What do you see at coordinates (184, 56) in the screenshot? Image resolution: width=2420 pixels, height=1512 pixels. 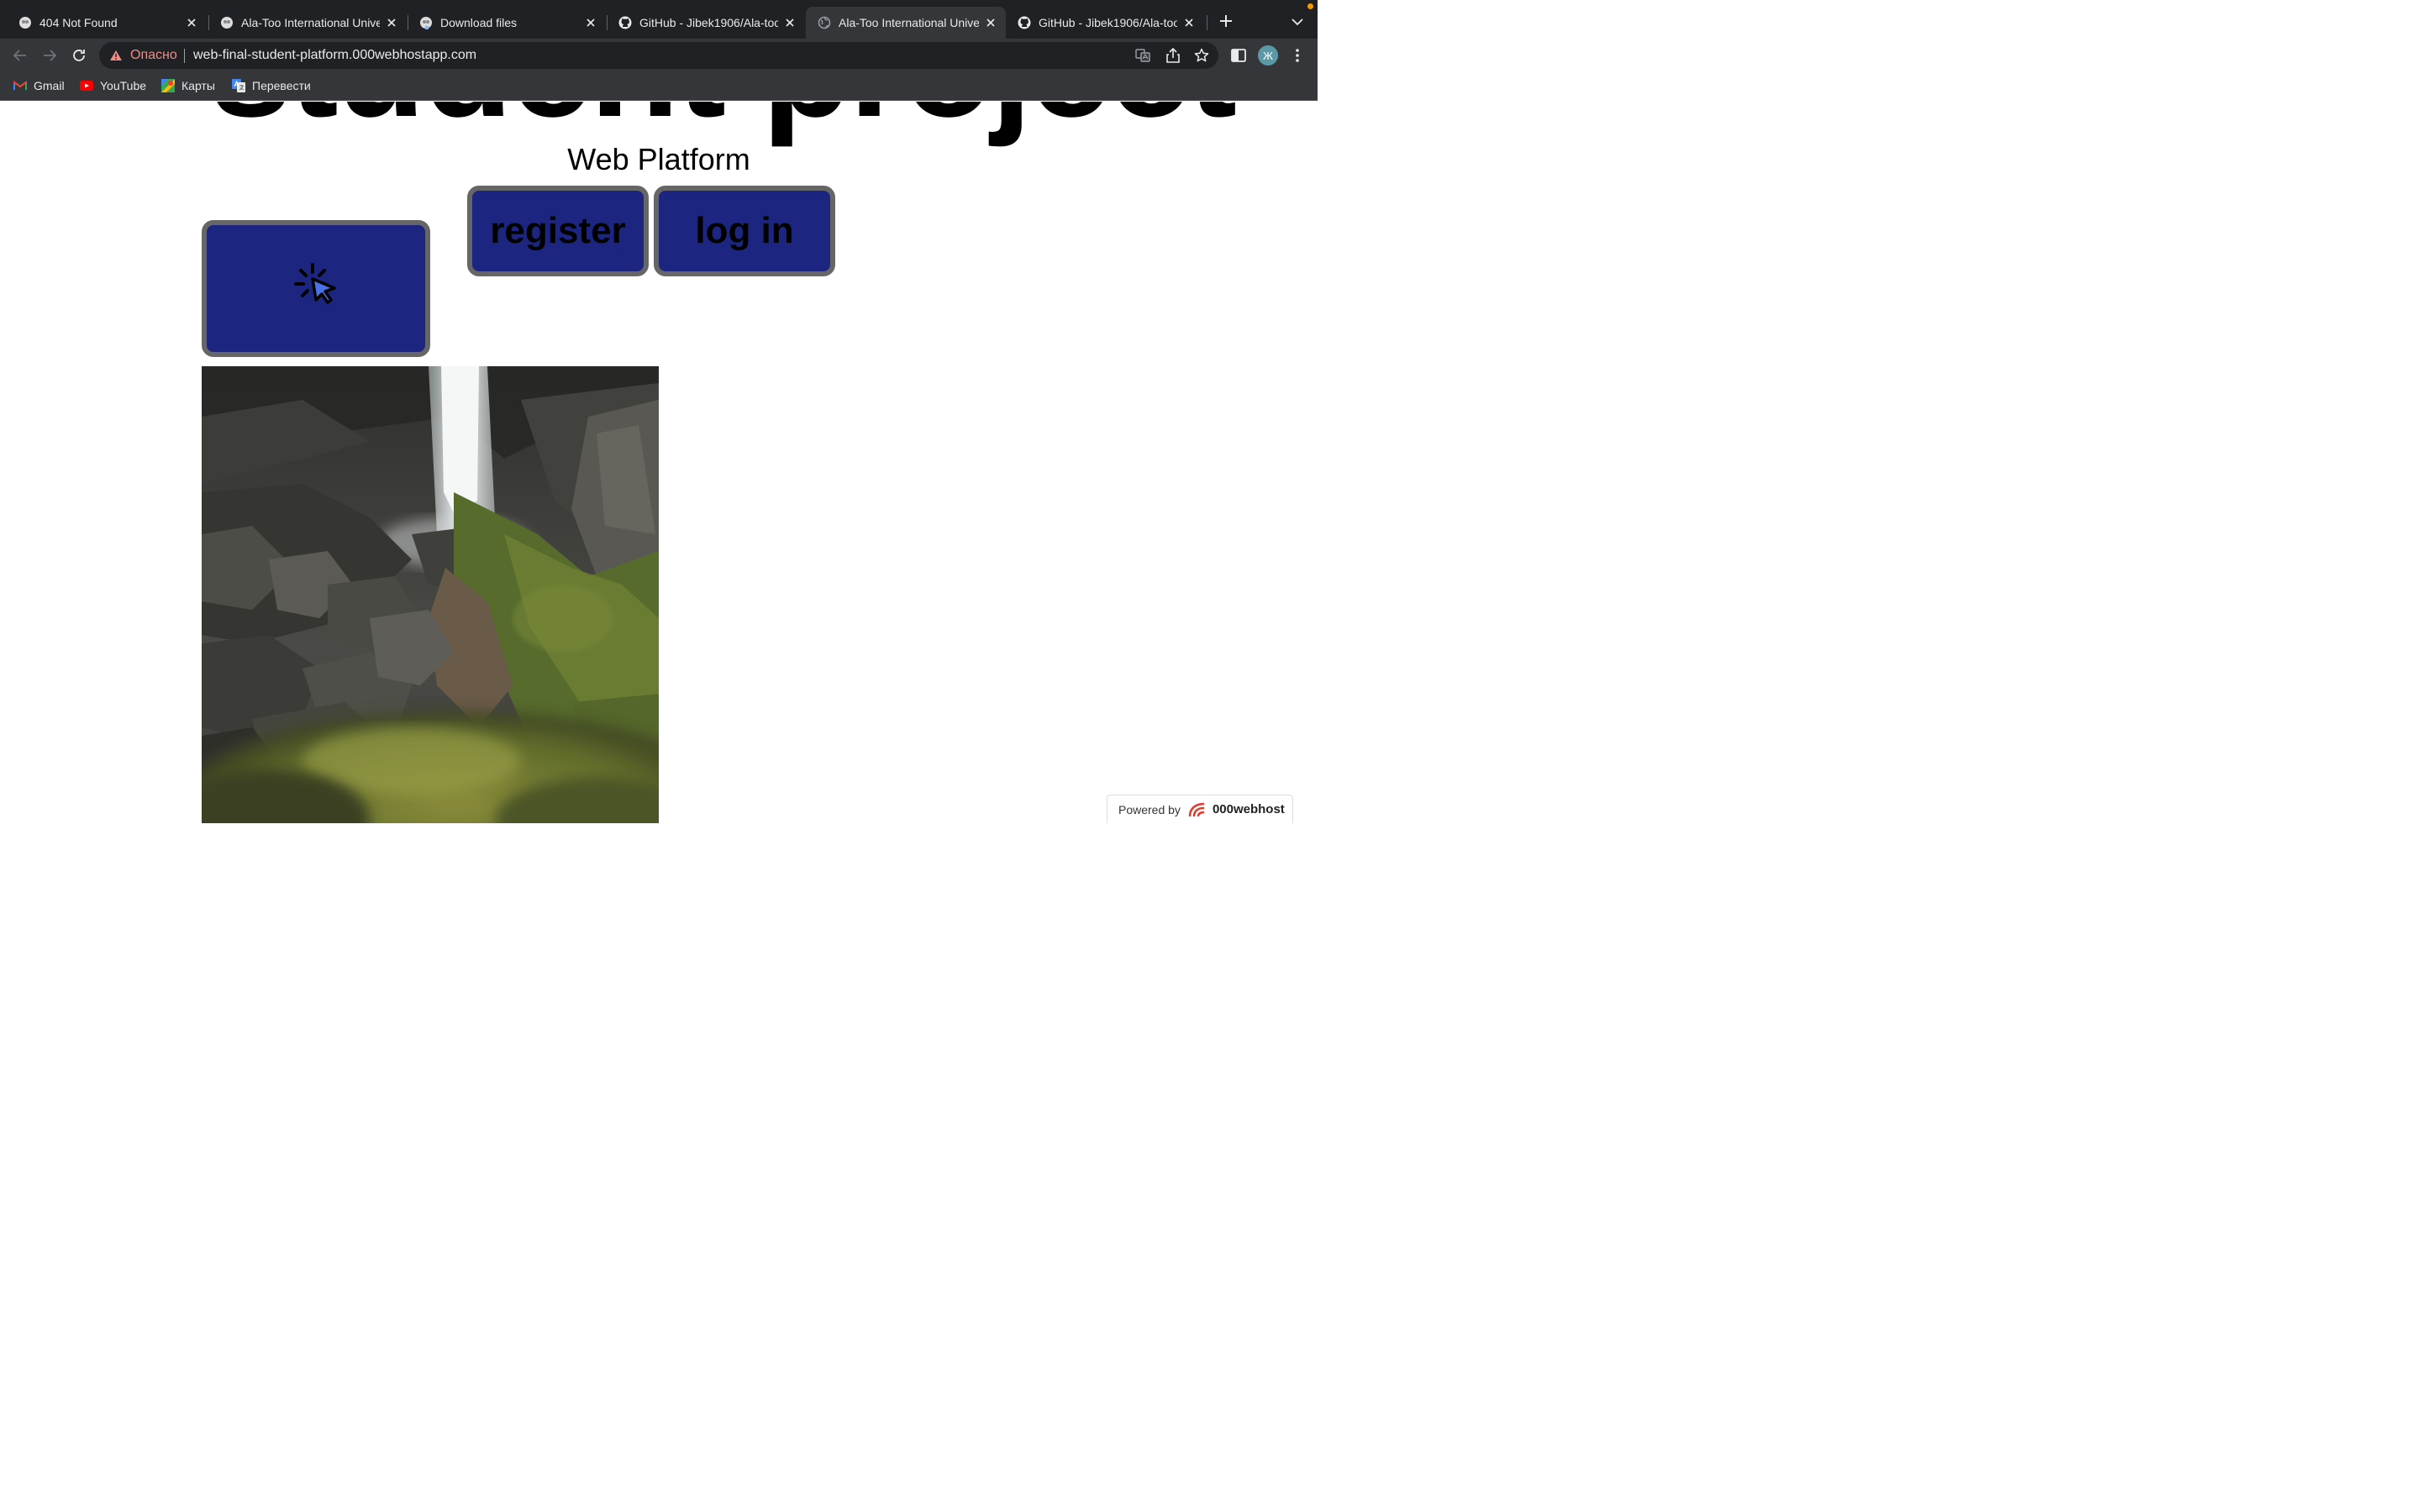 I see `url-divider` at bounding box center [184, 56].